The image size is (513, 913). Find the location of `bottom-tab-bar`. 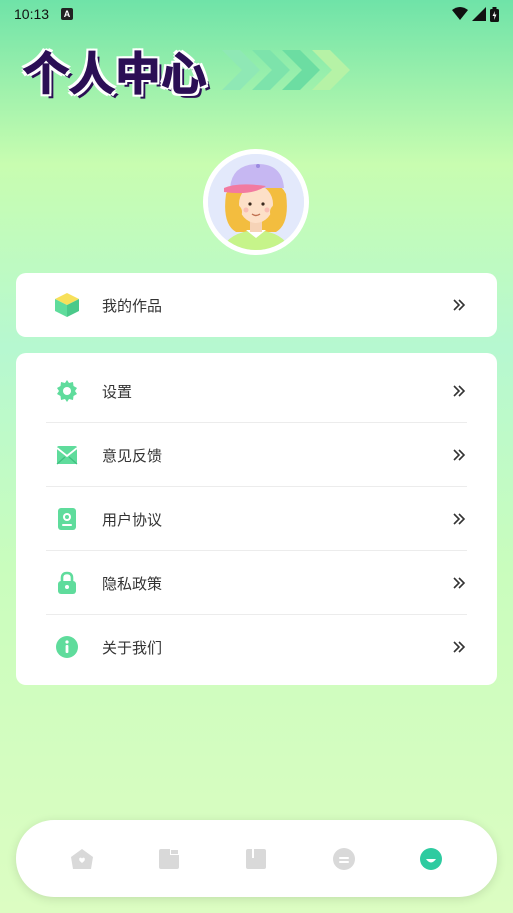

bottom-tab-bar is located at coordinates (256, 858).